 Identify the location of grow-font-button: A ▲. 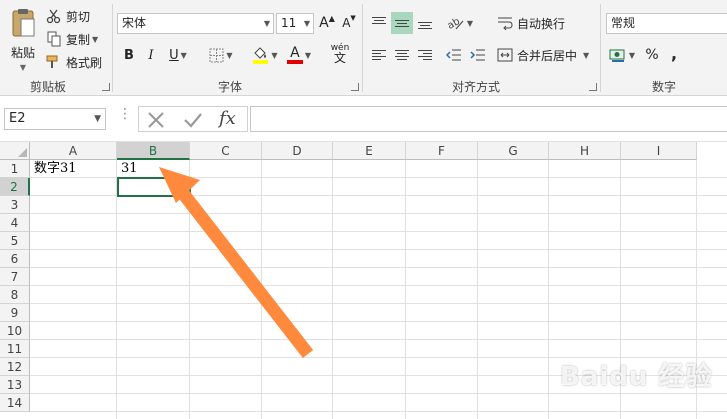
(327, 23).